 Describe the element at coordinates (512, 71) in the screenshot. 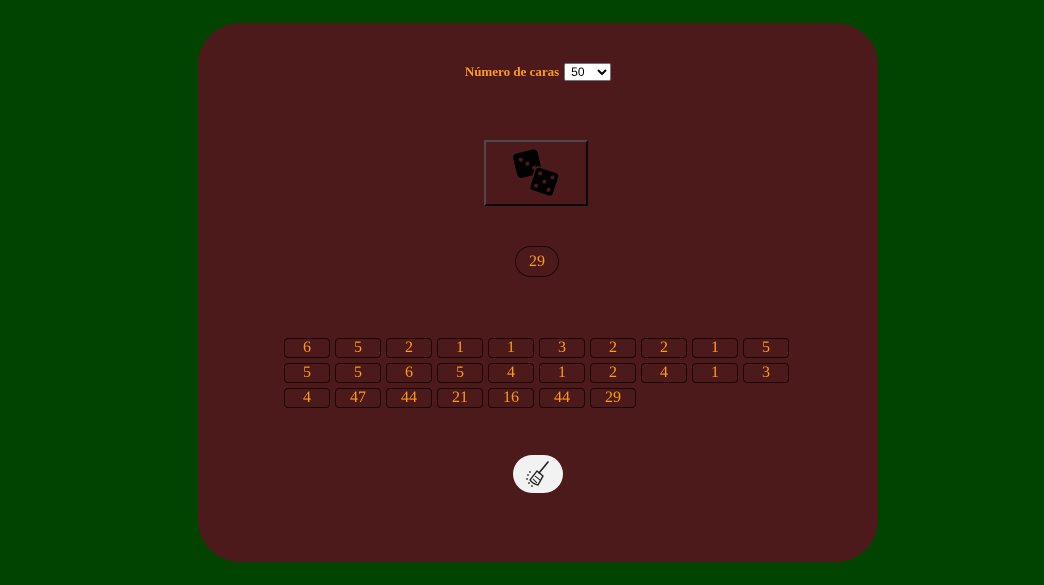

I see `faces-label: Número de caras` at that location.